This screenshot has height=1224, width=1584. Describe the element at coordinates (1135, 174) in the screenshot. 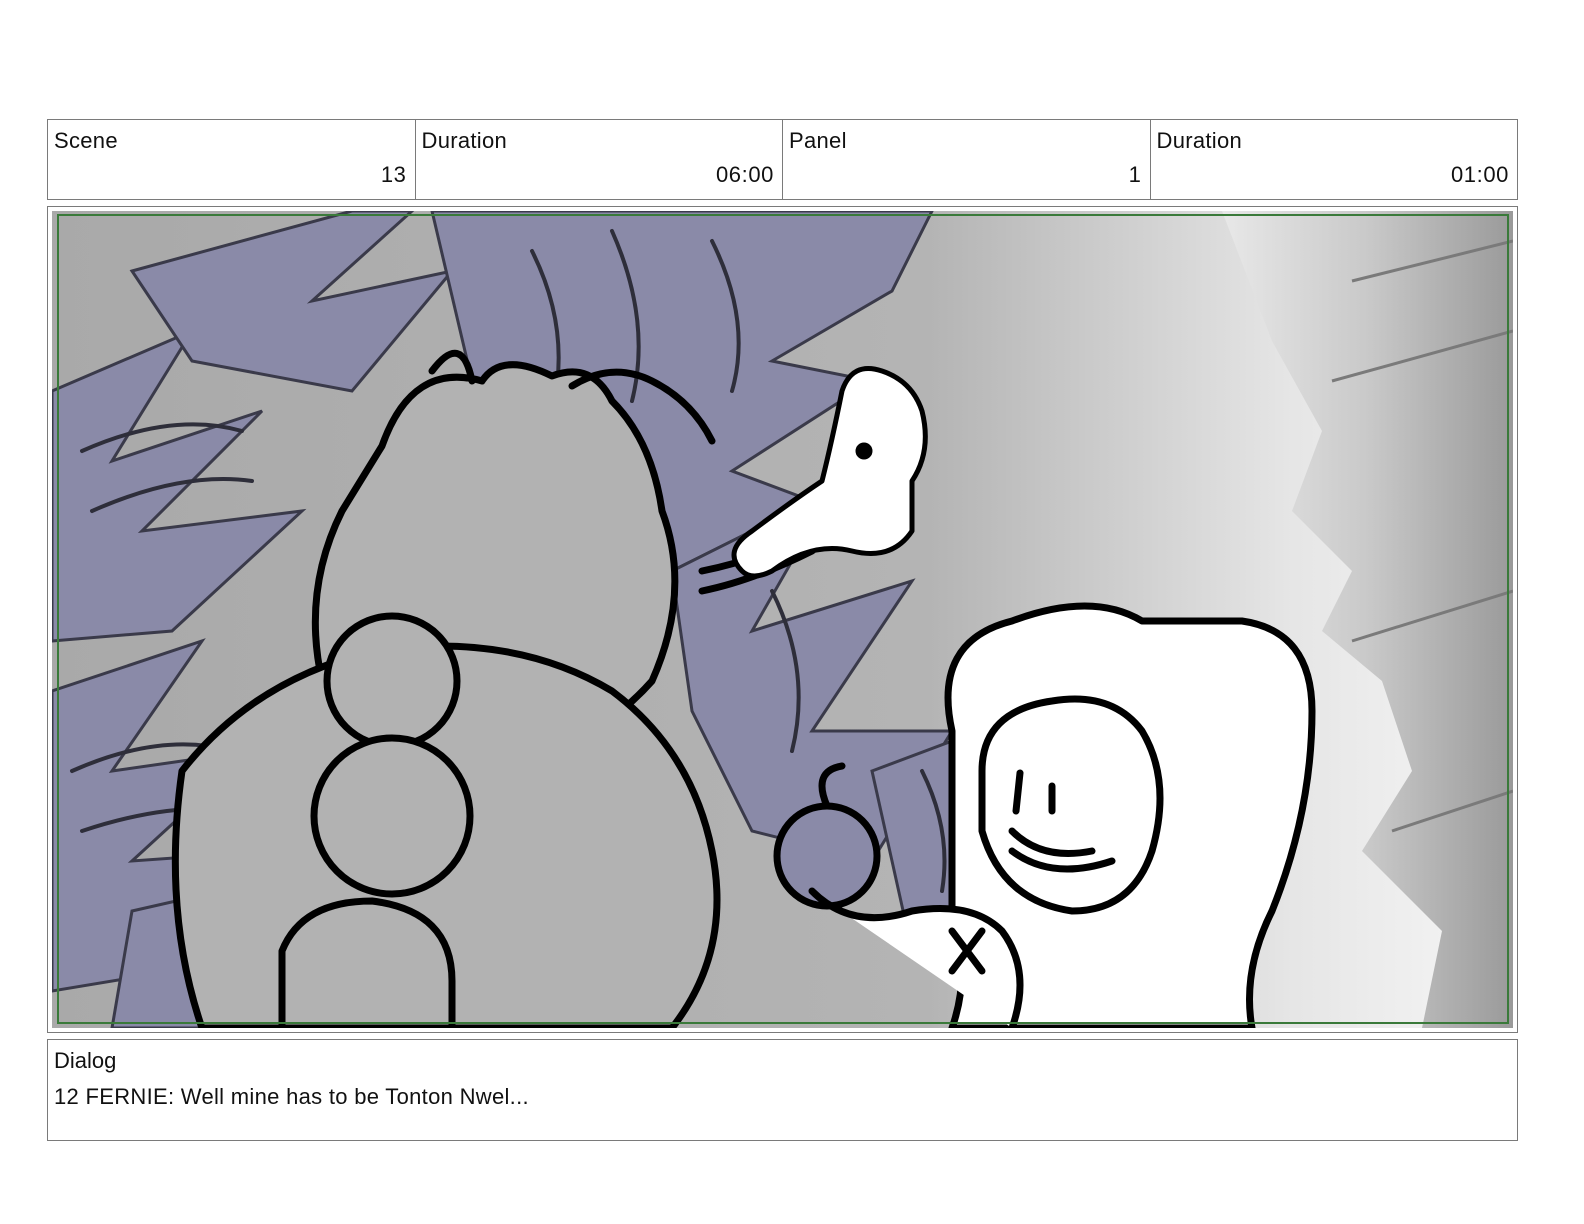

I see `panel-number: 1` at that location.